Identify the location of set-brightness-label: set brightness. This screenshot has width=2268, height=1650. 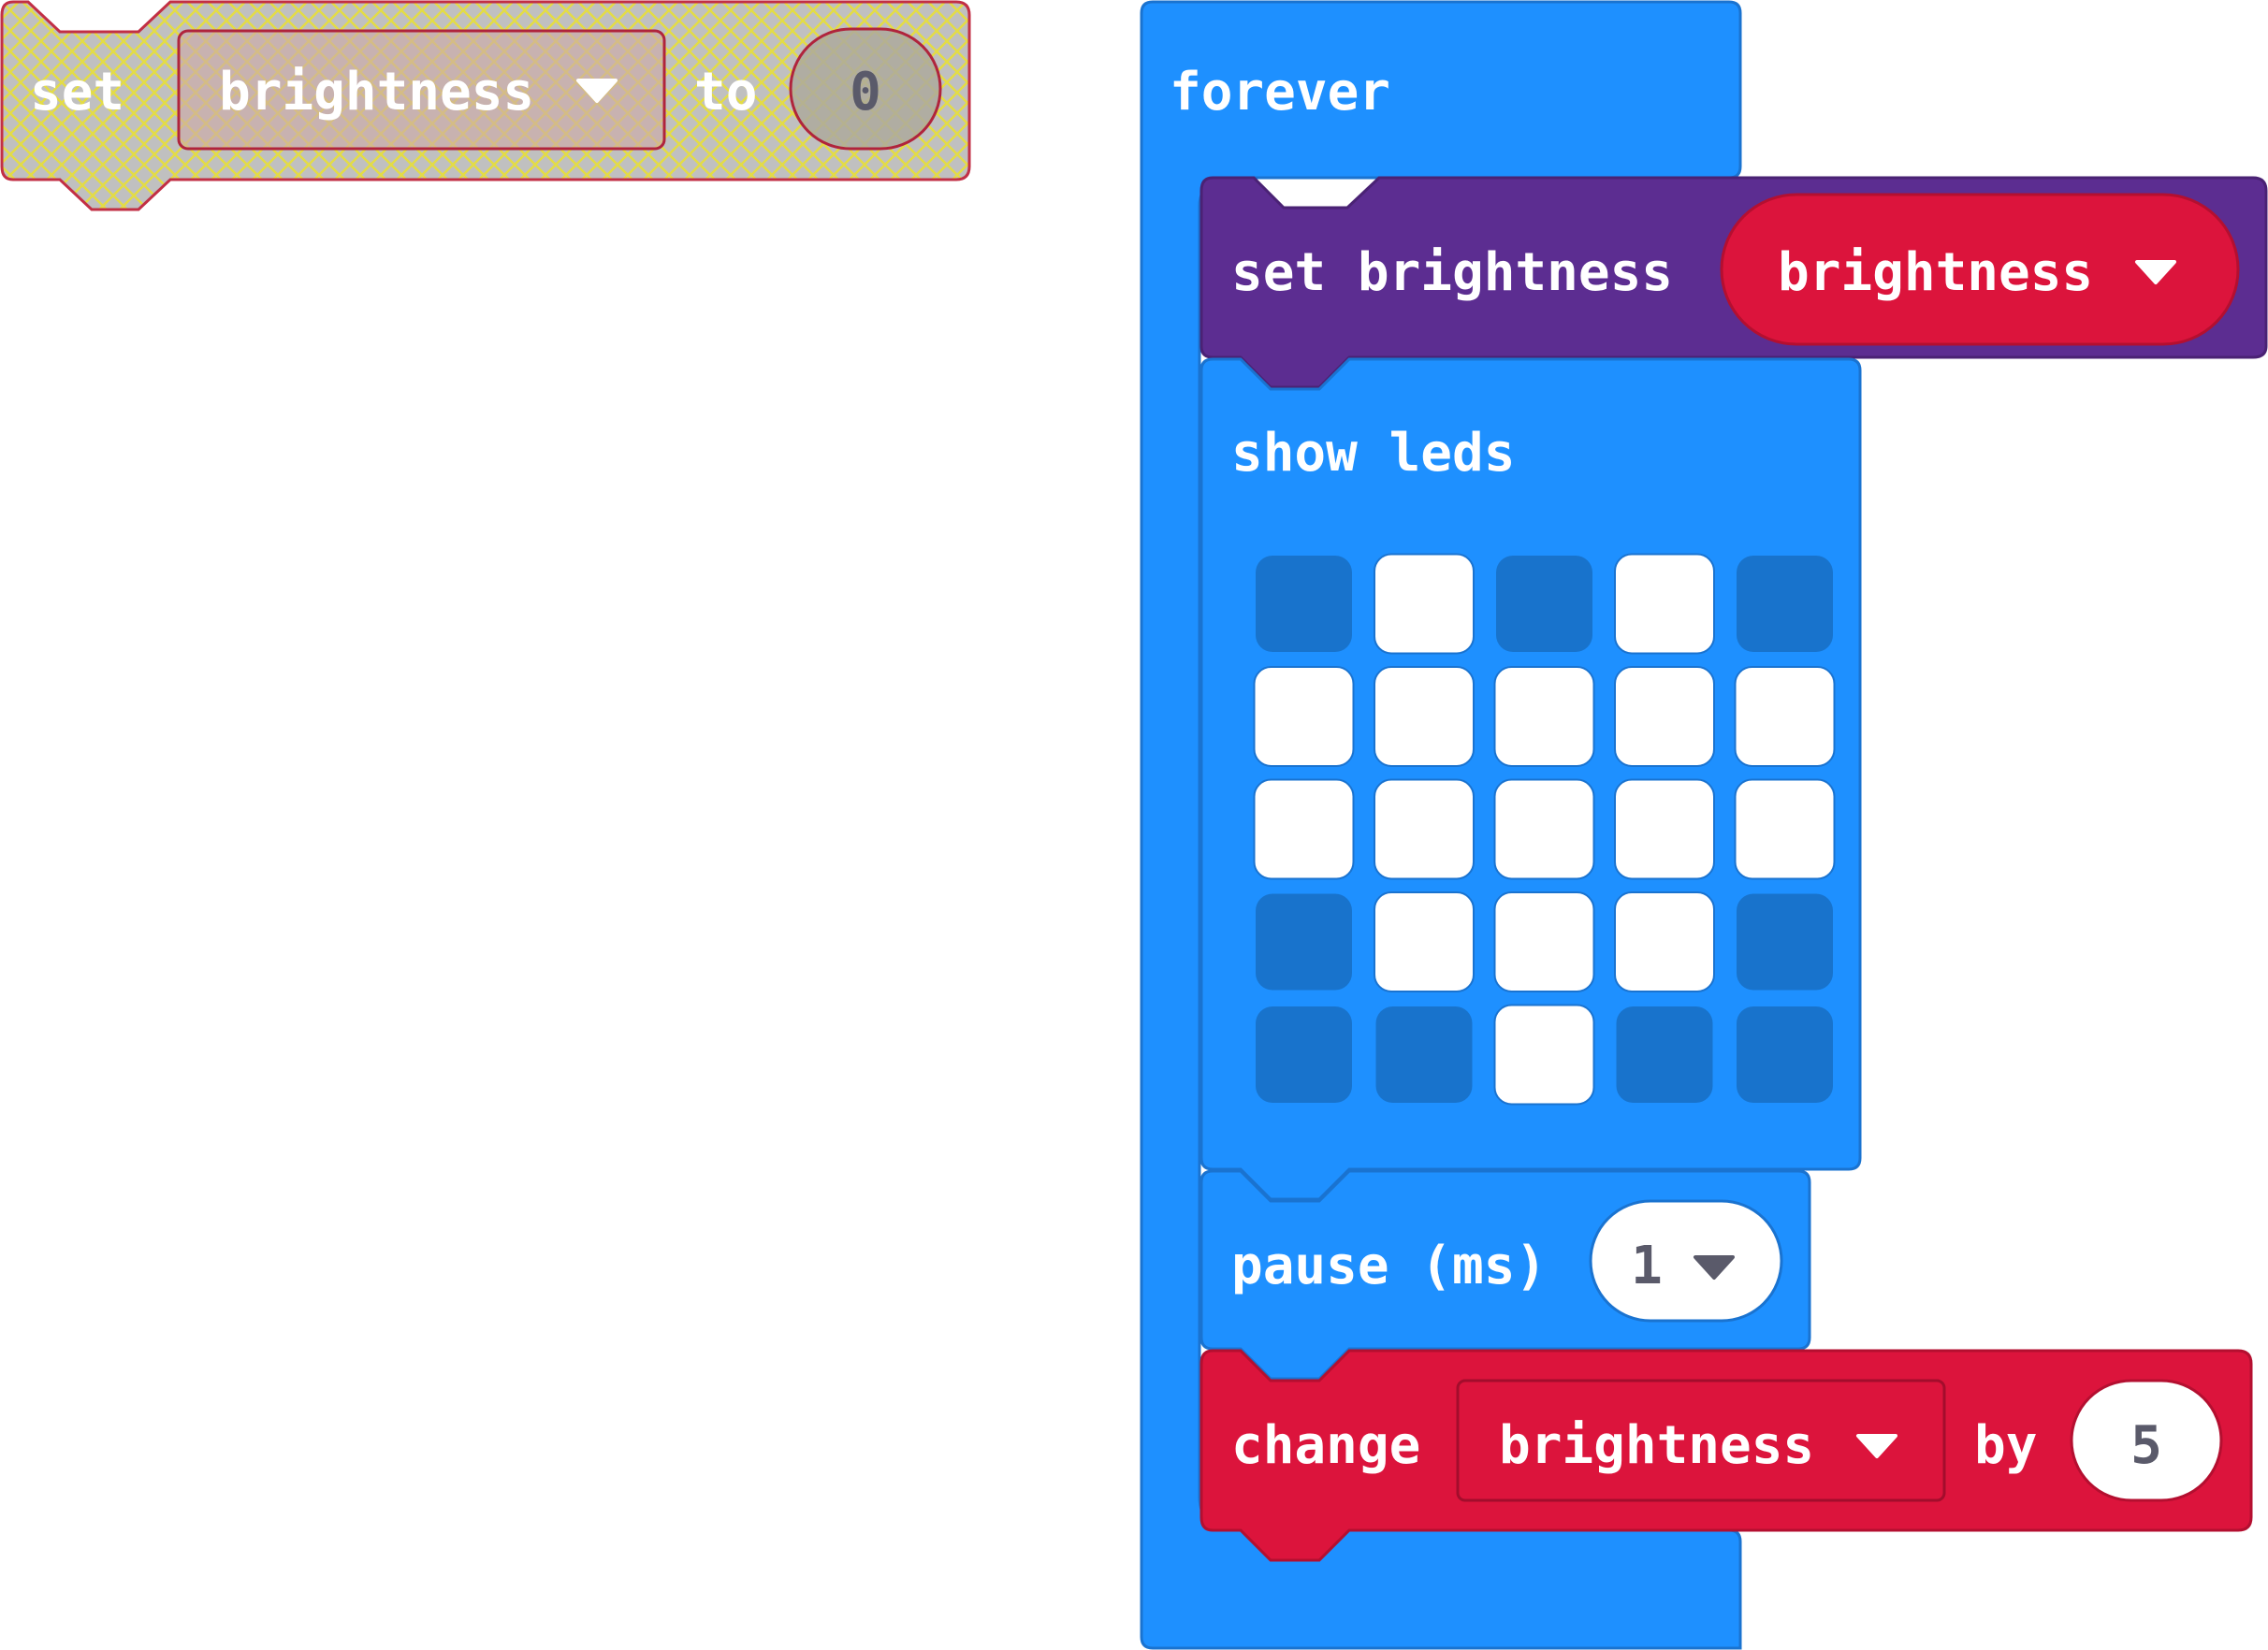
(1452, 272).